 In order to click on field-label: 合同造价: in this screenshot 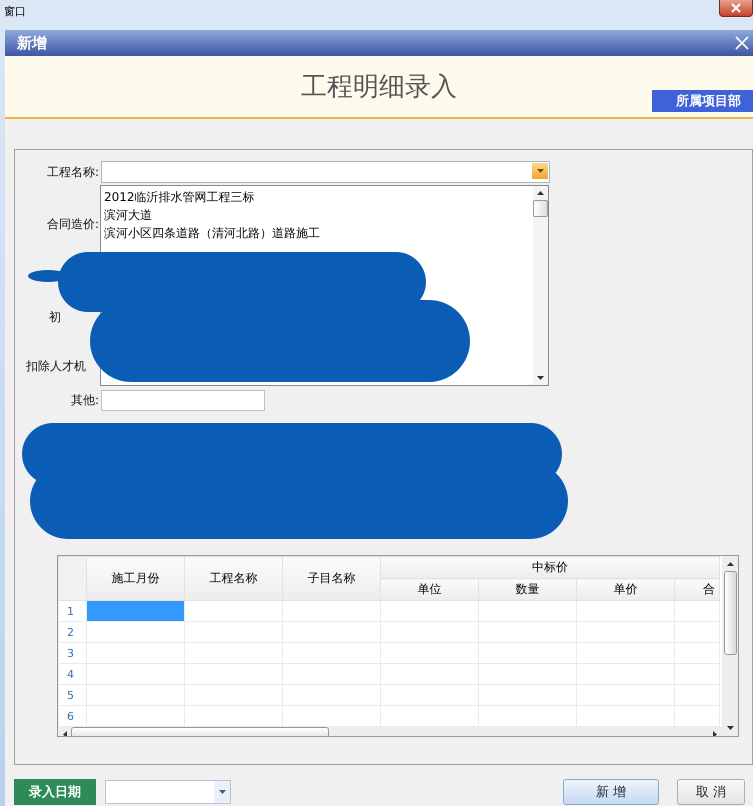, I will do `click(73, 224)`.